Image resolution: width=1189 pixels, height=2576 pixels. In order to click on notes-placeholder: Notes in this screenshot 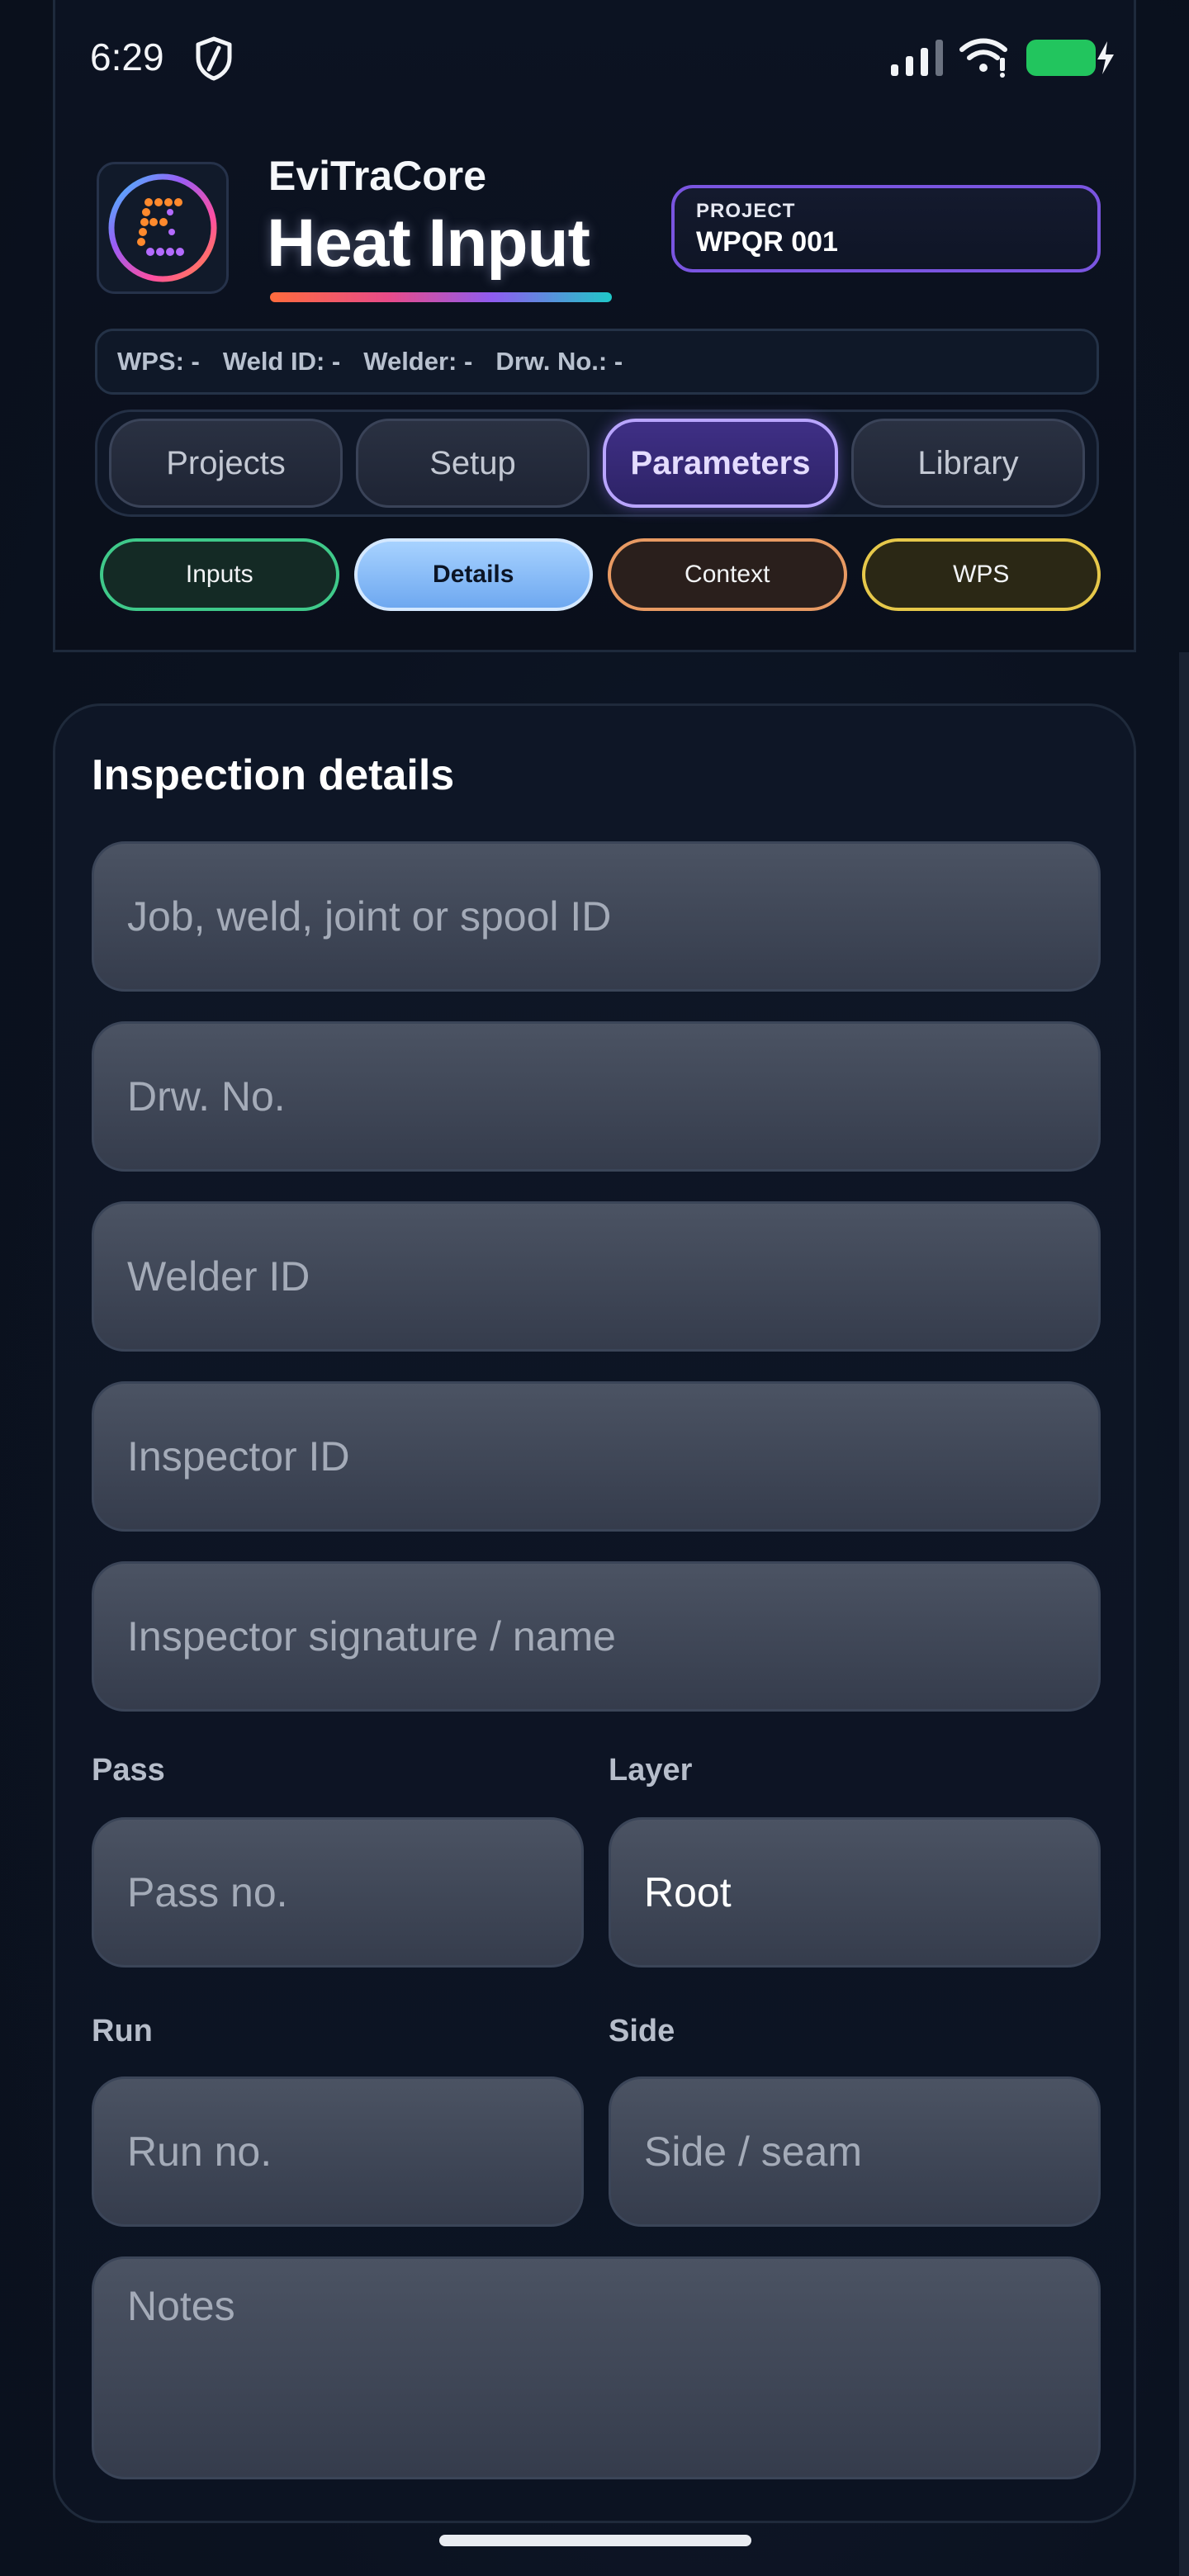, I will do `click(181, 2306)`.